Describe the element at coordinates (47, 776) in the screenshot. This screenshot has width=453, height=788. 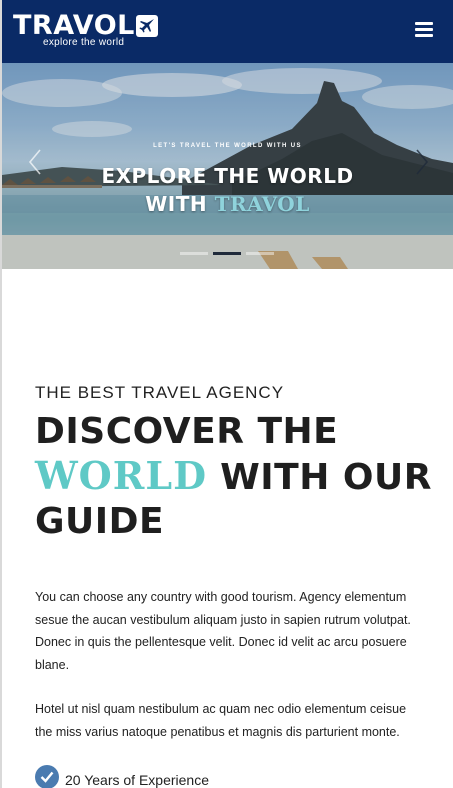
I see `check-circle-icon` at that location.